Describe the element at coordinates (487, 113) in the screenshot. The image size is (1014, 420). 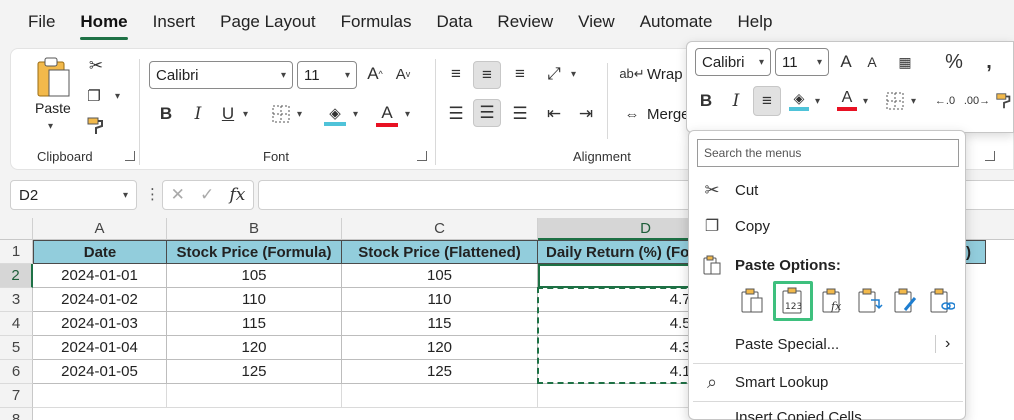
I see `align-center-icon: ☰` at that location.